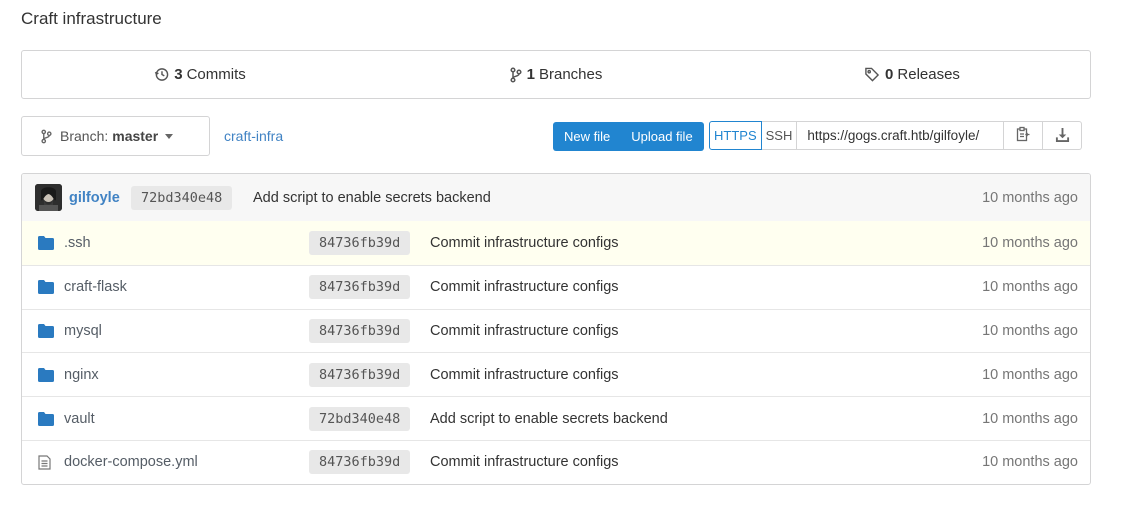 The width and height of the screenshot is (1133, 507). I want to click on copy-url-button, so click(1024, 135).